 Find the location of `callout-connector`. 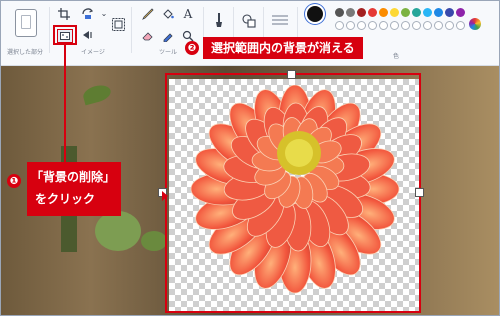

callout-connector is located at coordinates (65, 104).